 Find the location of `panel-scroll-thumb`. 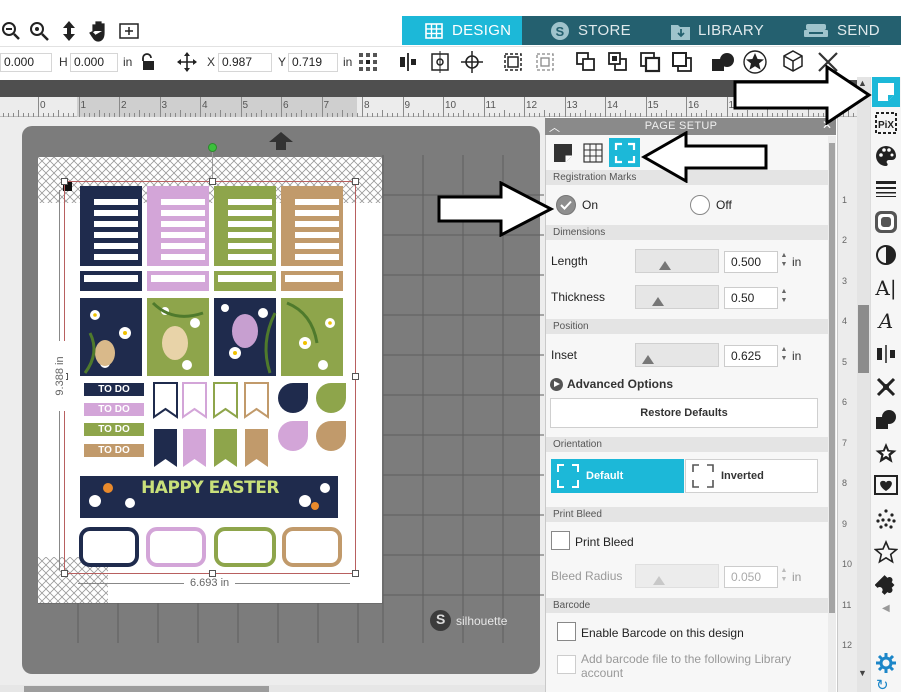

panel-scroll-thumb is located at coordinates (832, 378).